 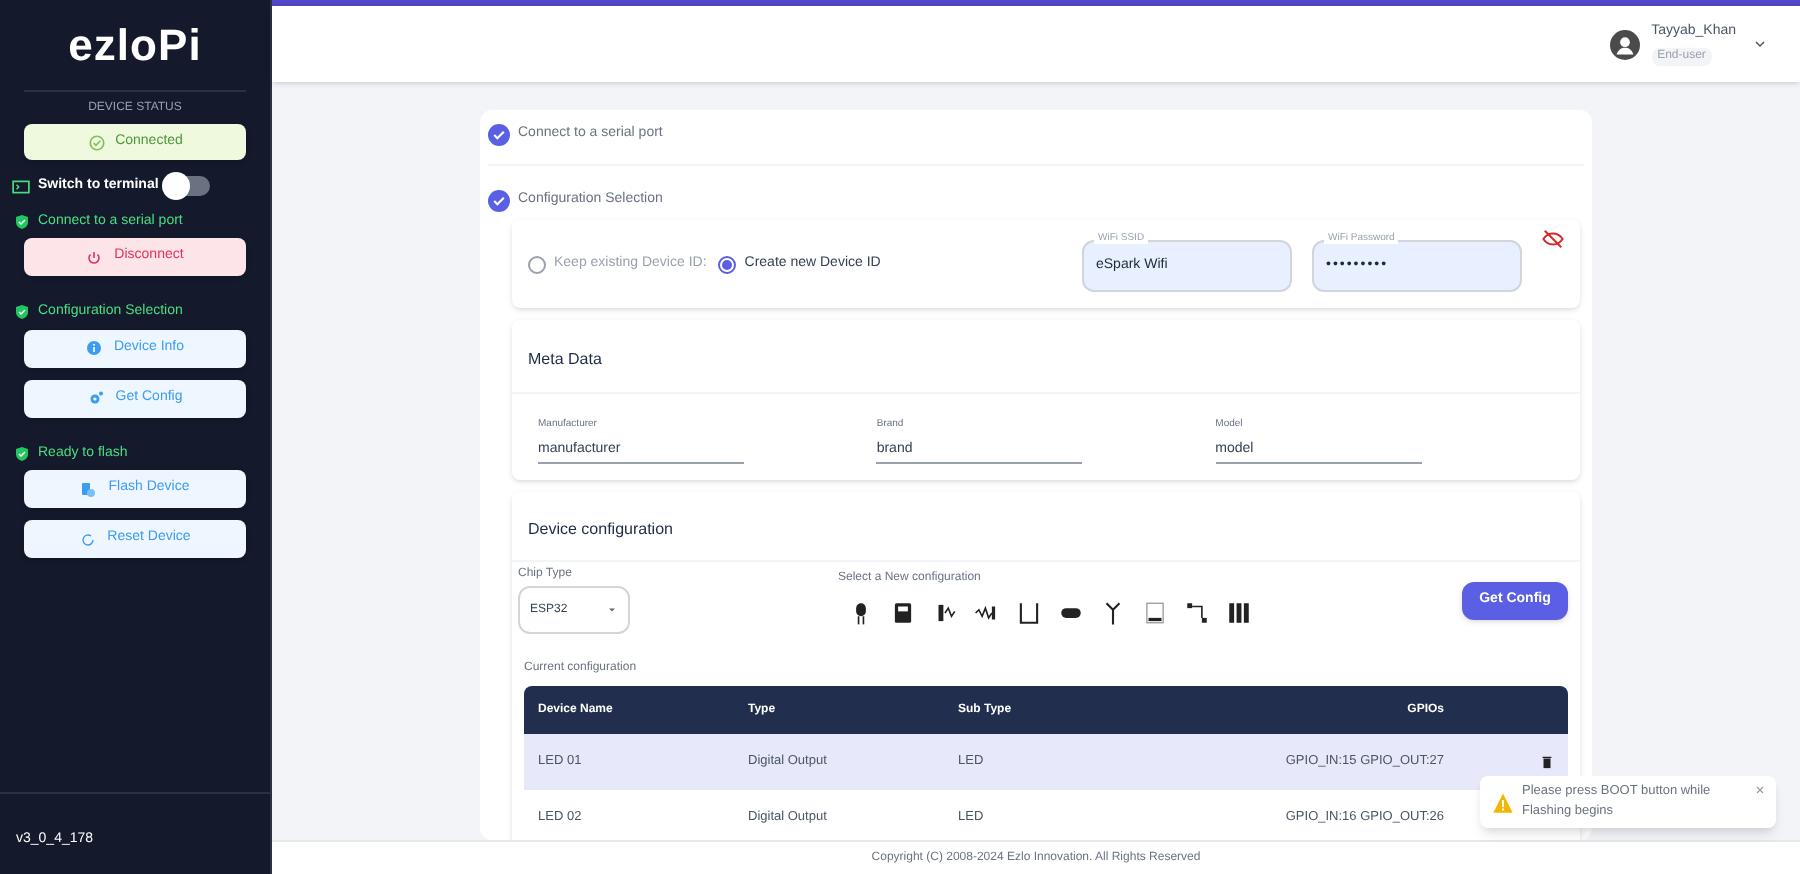 What do you see at coordinates (565, 359) in the screenshot?
I see `card-title: Meta Data` at bounding box center [565, 359].